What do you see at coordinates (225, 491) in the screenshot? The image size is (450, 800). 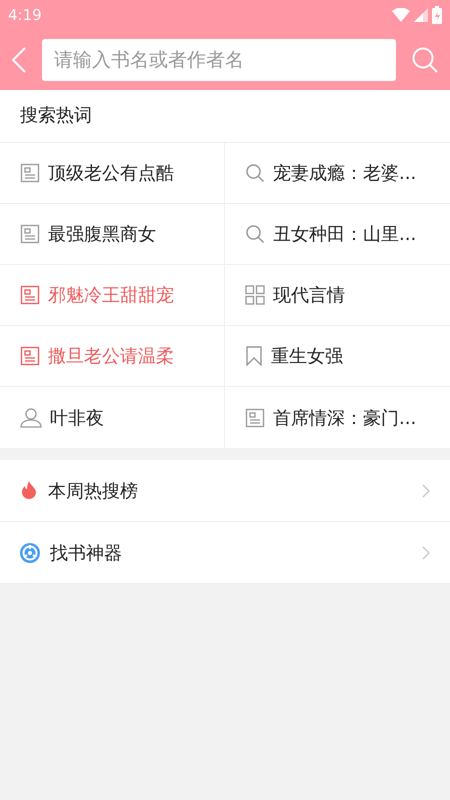 I see `menu-item: 本周热搜榜` at bounding box center [225, 491].